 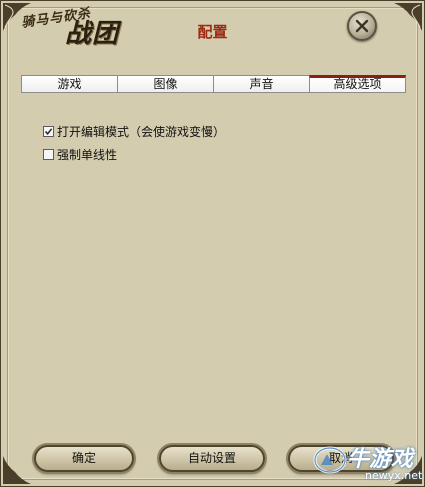 What do you see at coordinates (134, 154) in the screenshot?
I see `option-single-thread: 强制单线性` at bounding box center [134, 154].